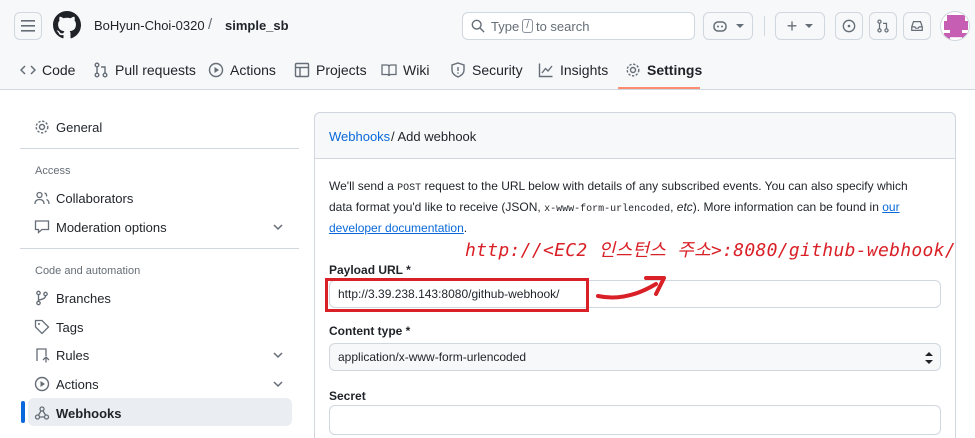 The width and height of the screenshot is (975, 438). Describe the element at coordinates (42, 227) in the screenshot. I see `comment-icon` at that location.